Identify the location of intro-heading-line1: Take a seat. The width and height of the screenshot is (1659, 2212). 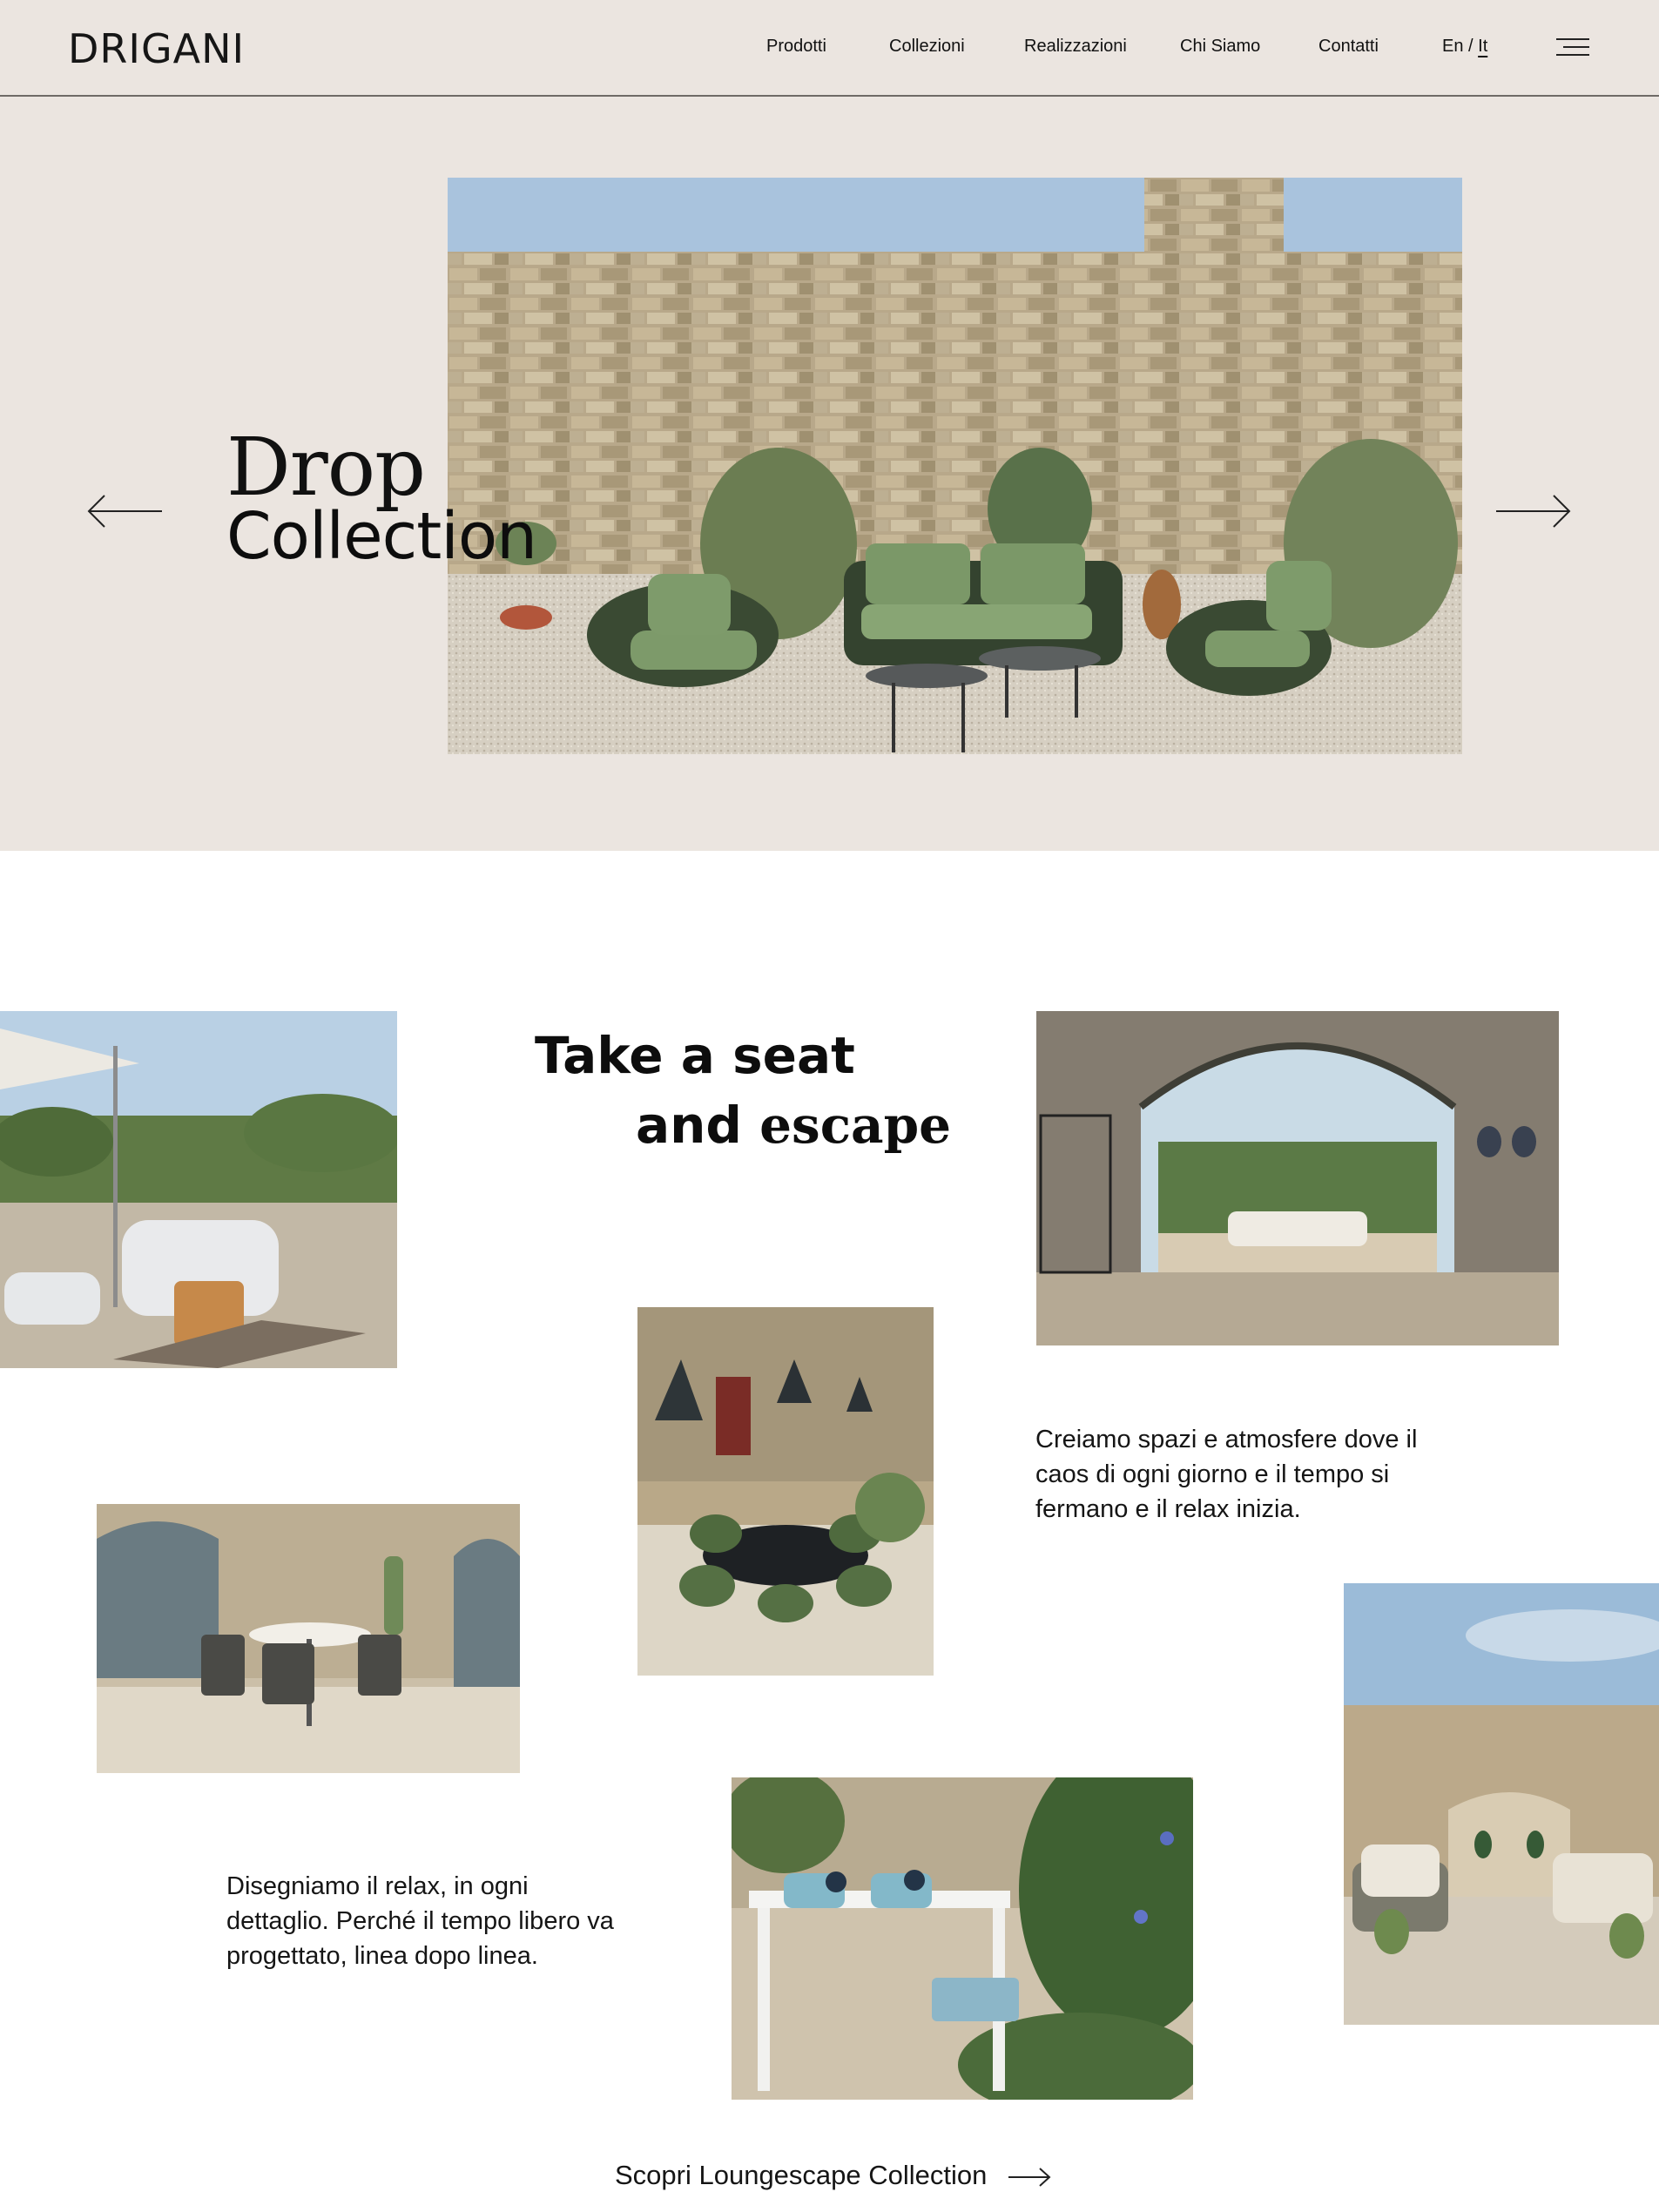
(695, 1055).